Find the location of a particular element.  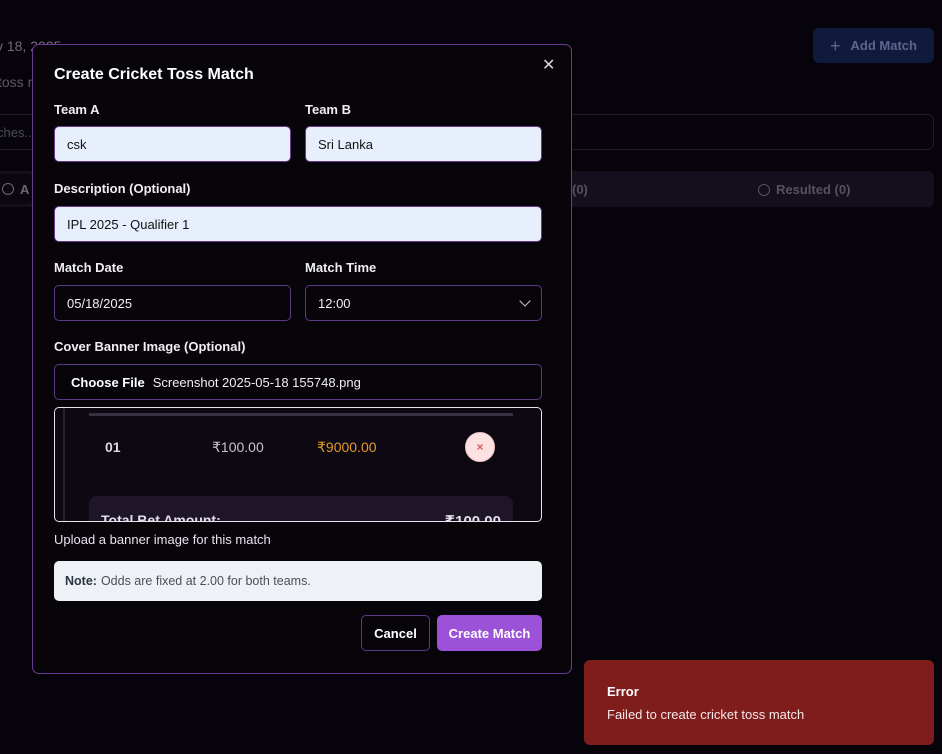

close-icon: ✕ is located at coordinates (548, 66).